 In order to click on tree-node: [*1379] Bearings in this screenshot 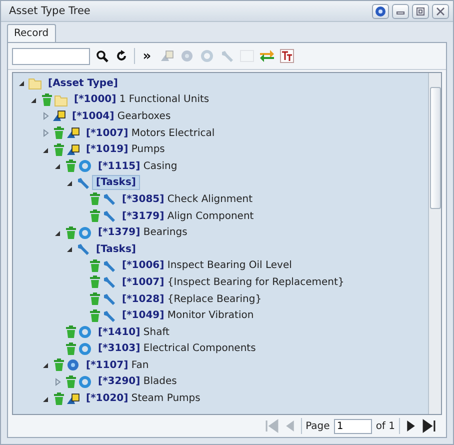, I will do `click(143, 232)`.